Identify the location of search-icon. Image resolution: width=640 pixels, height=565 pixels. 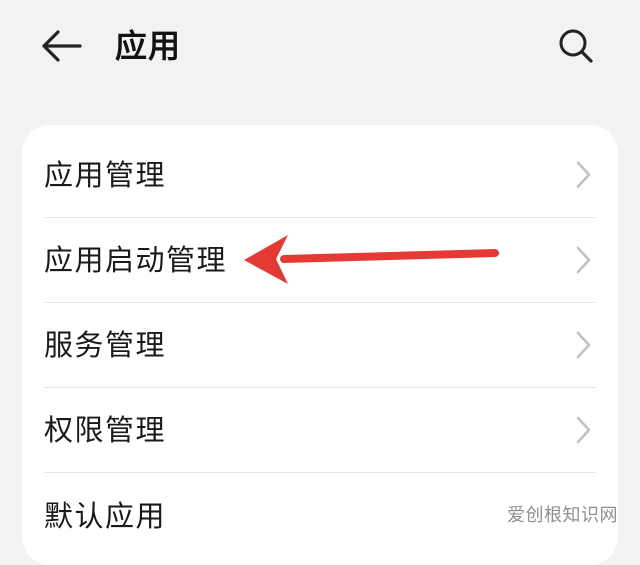
(576, 46).